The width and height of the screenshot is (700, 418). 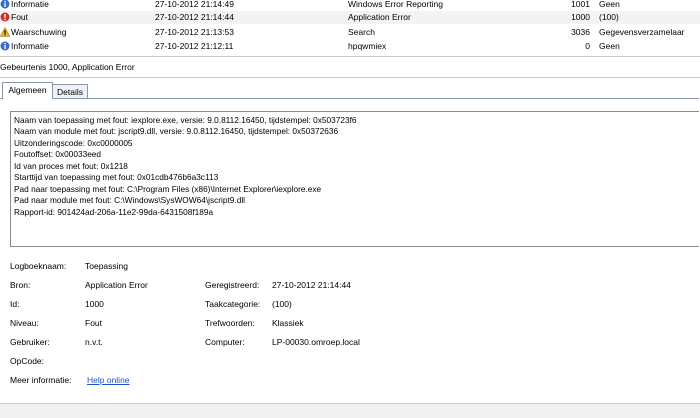 I want to click on event-id: 0, so click(x=587, y=46).